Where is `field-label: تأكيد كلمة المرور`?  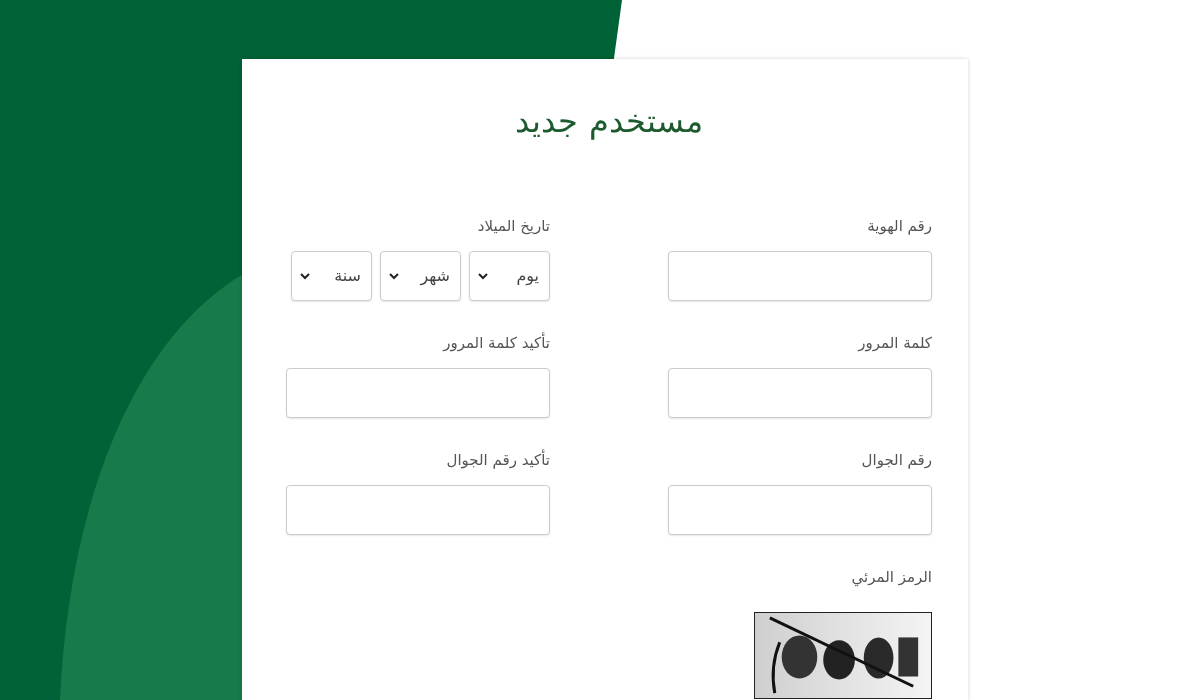 field-label: تأكيد كلمة المرور is located at coordinates (496, 343).